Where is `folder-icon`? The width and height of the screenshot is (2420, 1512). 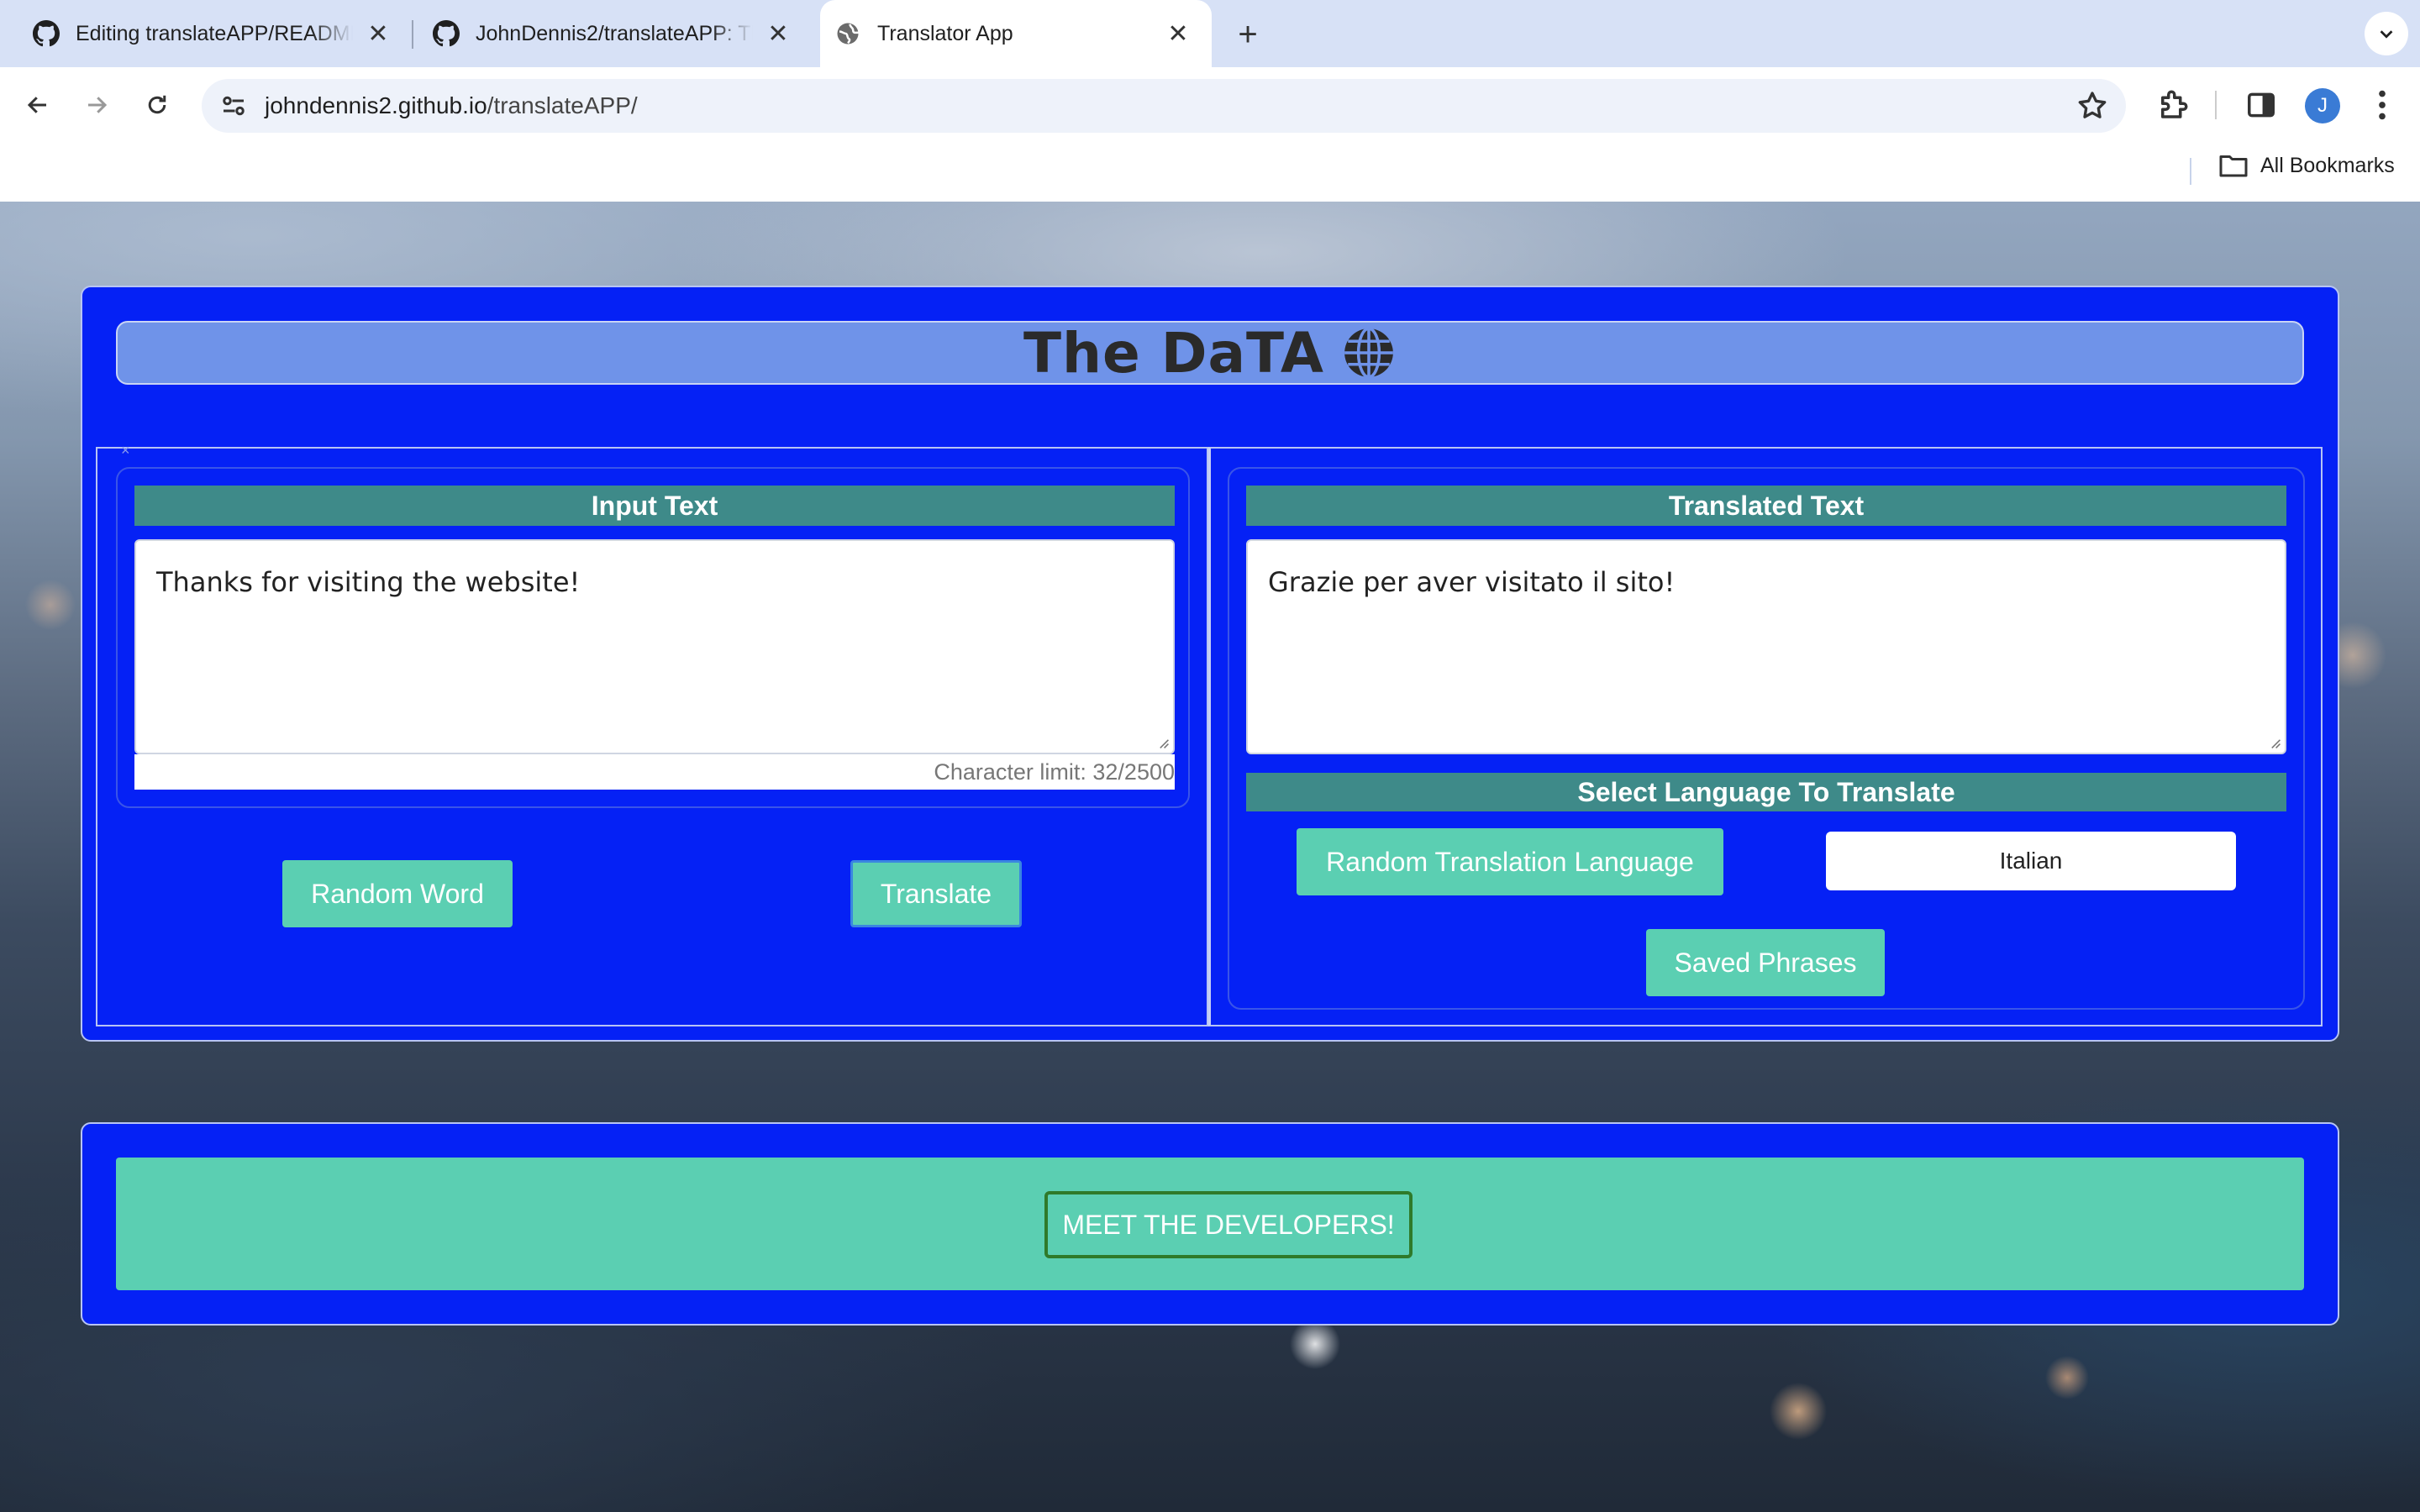 folder-icon is located at coordinates (2233, 166).